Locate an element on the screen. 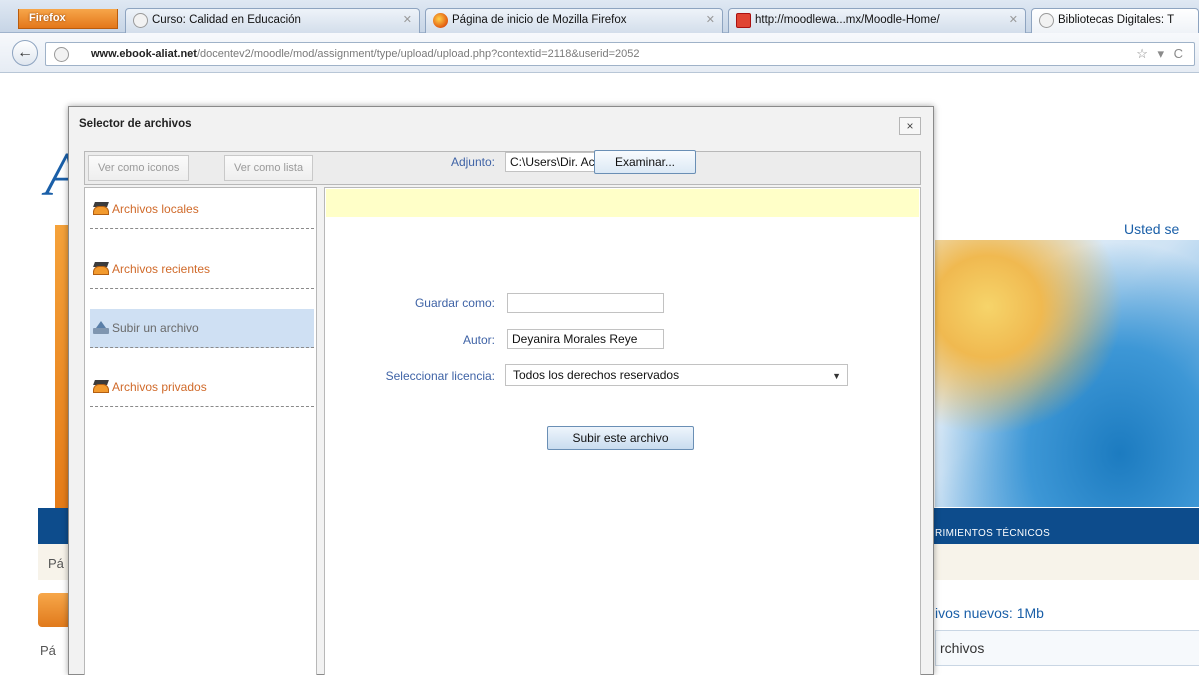 The width and height of the screenshot is (1199, 675). decorative-strip is located at coordinates (62, 367).